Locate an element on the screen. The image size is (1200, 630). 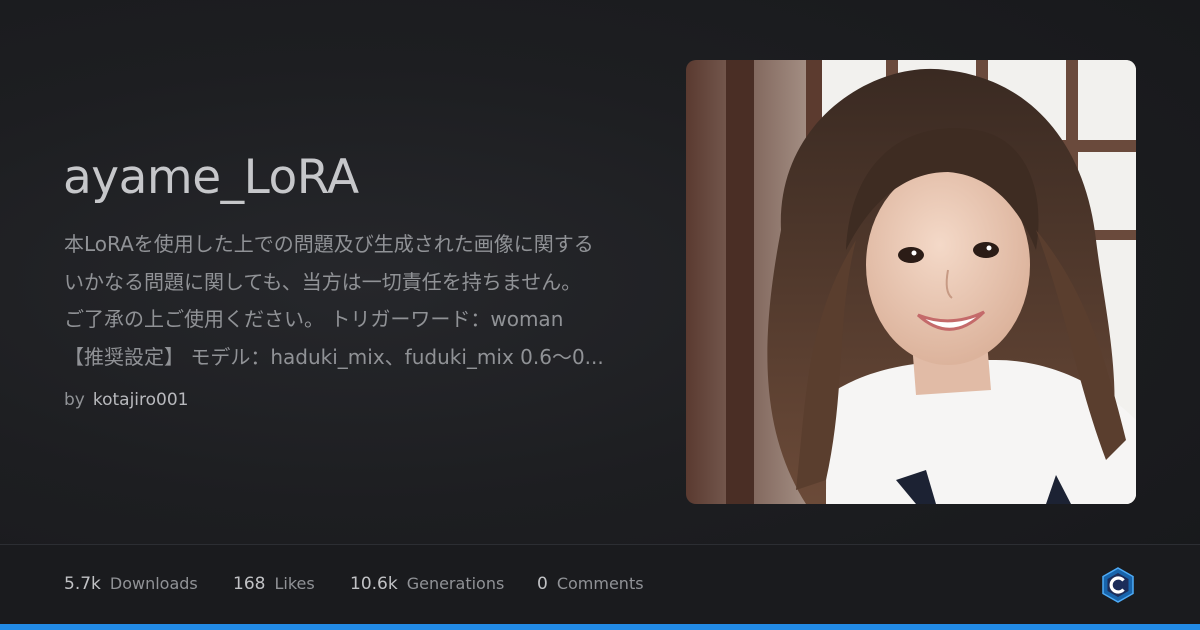
stat-label: Downloads is located at coordinates (153, 583).